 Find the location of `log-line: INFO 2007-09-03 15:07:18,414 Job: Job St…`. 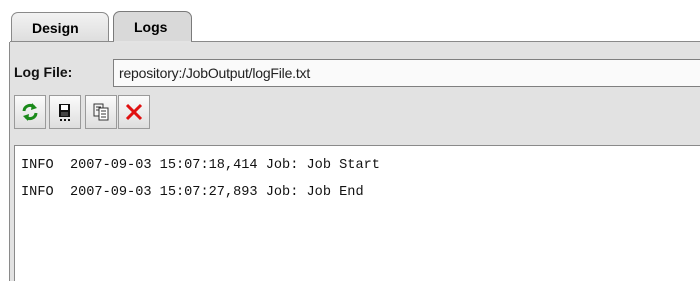

log-line: INFO 2007-09-03 15:07:18,414 Job: Job St… is located at coordinates (200, 165).